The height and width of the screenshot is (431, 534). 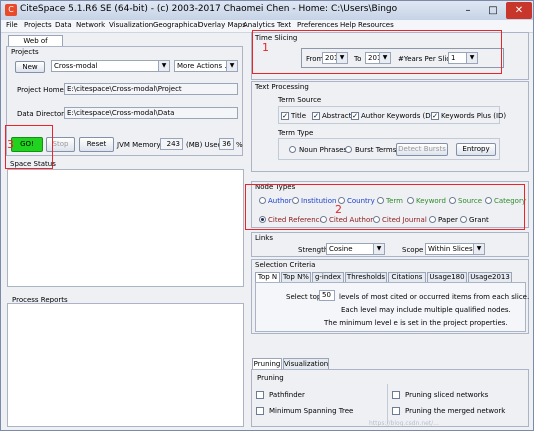 I want to click on data-directory-field: E:\citespace\Cross-modal\Data, so click(x=151, y=113).